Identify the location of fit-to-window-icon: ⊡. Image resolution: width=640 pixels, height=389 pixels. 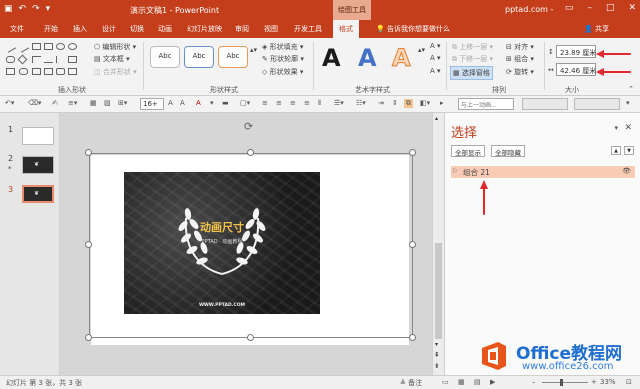
(629, 382).